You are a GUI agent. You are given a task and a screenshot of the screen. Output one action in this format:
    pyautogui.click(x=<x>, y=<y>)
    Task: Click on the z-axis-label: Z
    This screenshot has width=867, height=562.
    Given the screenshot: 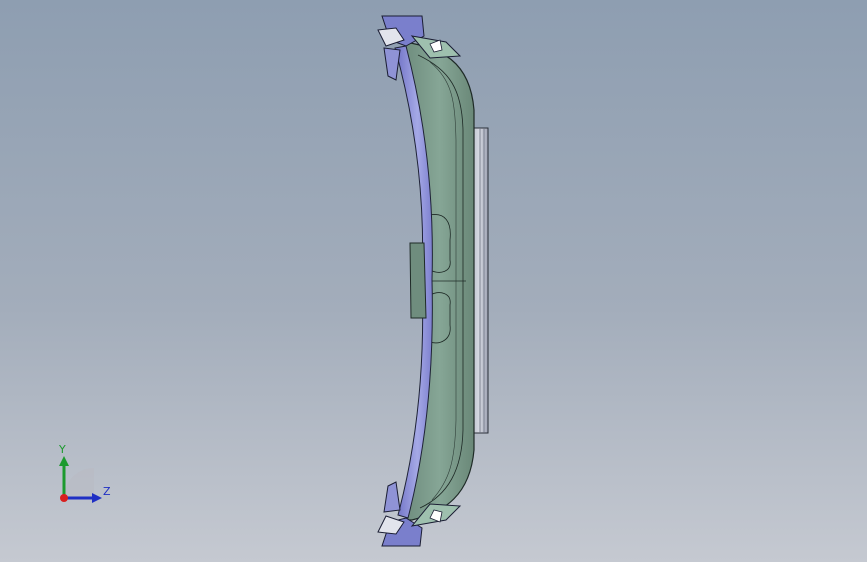 What is the action you would take?
    pyautogui.click(x=107, y=491)
    